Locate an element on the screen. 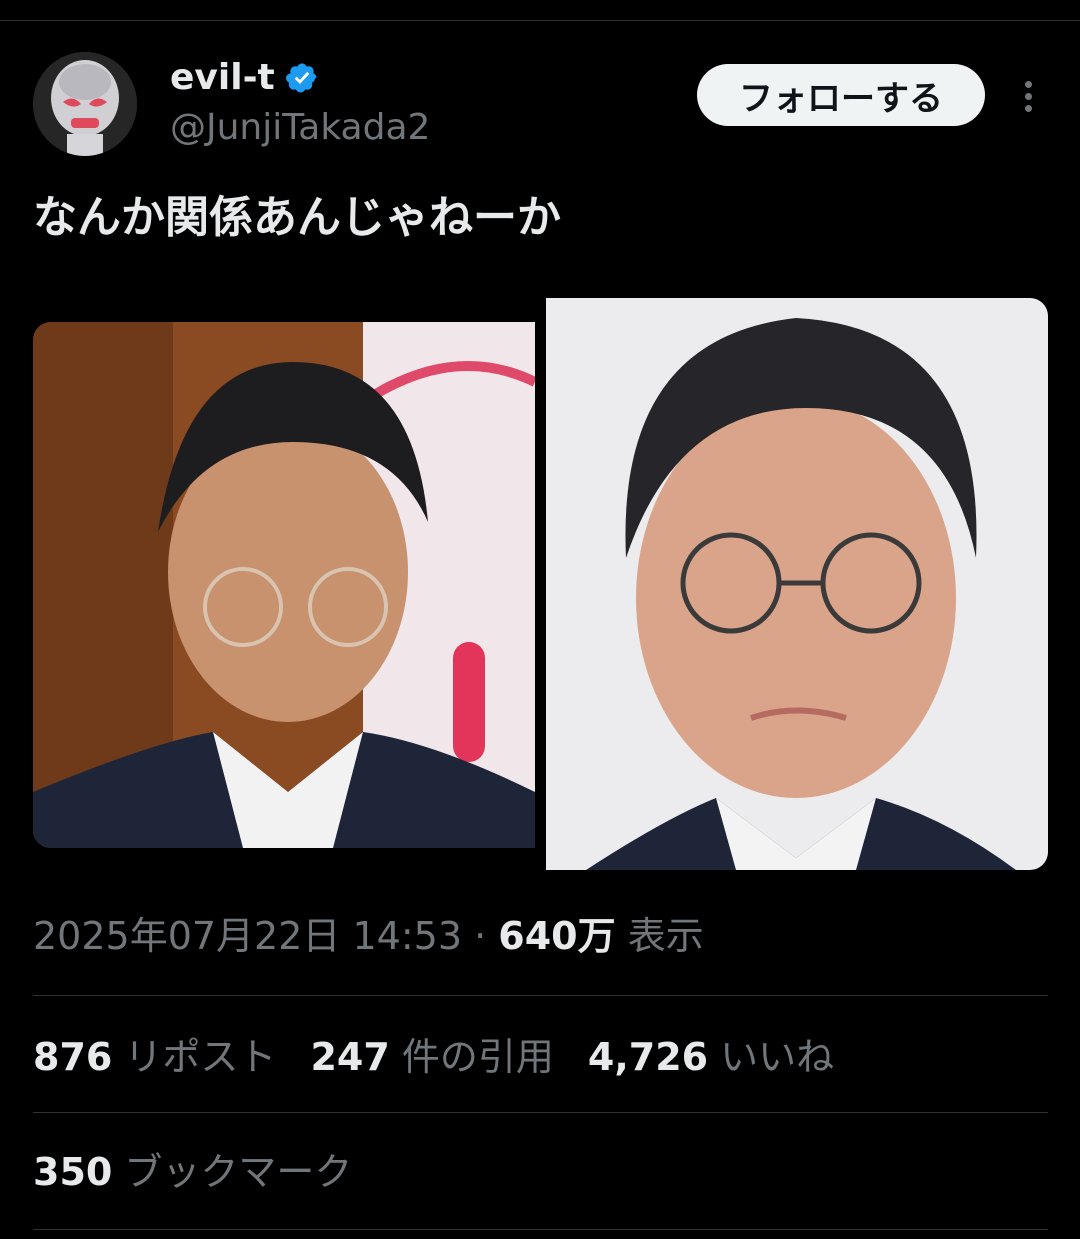 Image resolution: width=1080 pixels, height=1239 pixels. tweet-header: evil-t @JunjiTakada2 フォローする is located at coordinates (540, 107).